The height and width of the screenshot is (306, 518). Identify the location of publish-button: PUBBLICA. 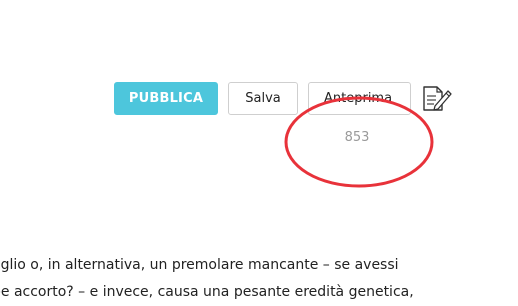
(166, 98).